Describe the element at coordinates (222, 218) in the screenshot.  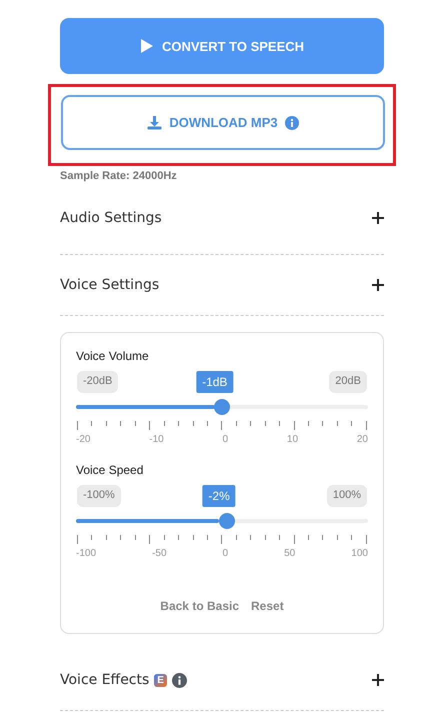
I see `section-header: Audio Settings` at that location.